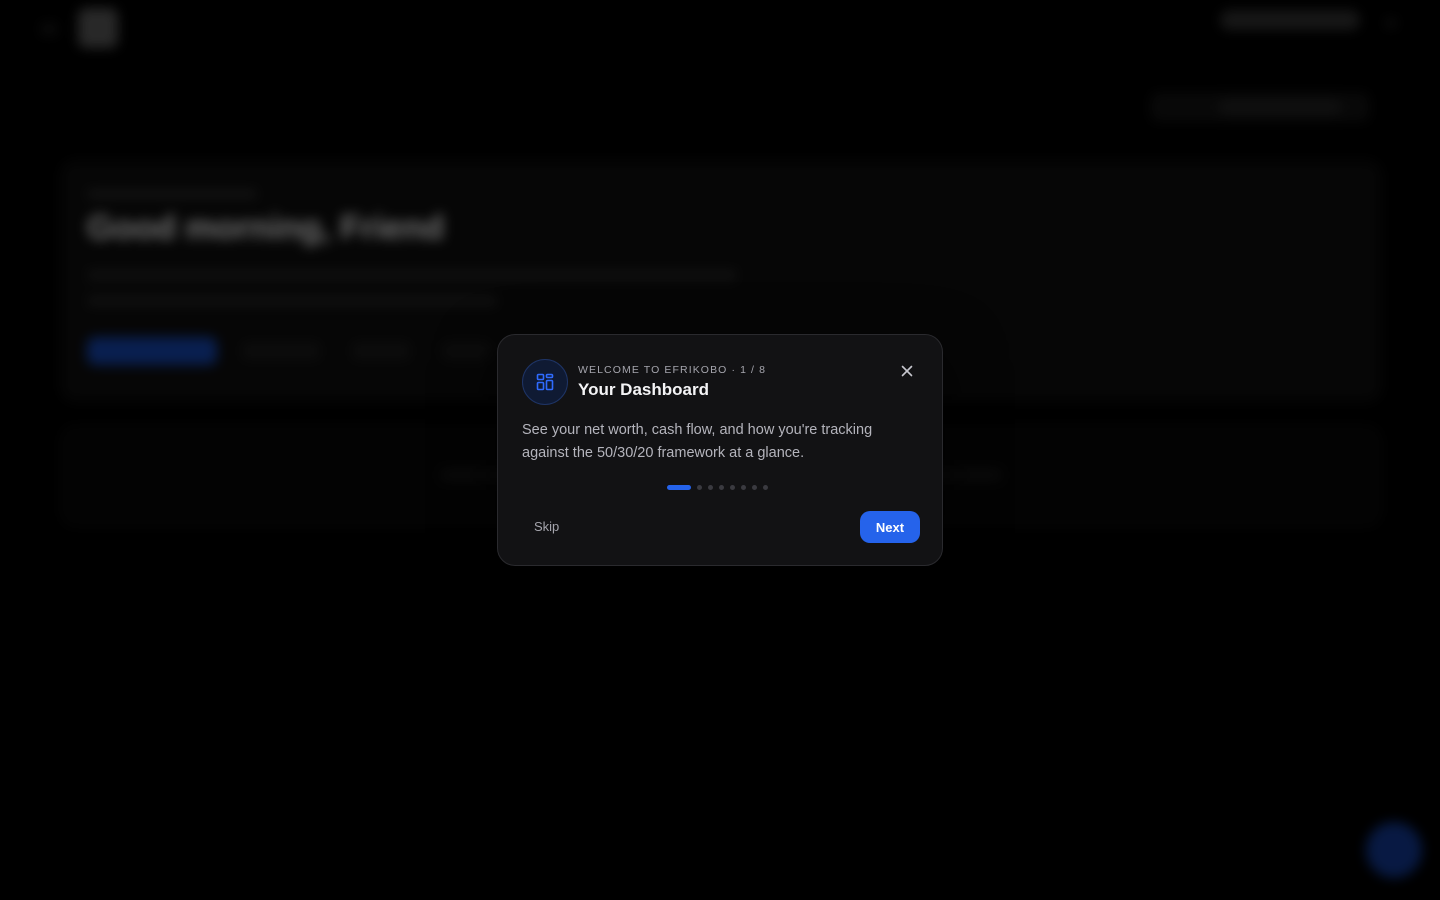 The height and width of the screenshot is (900, 1440). I want to click on hero-eyebrow, so click(172, 194).